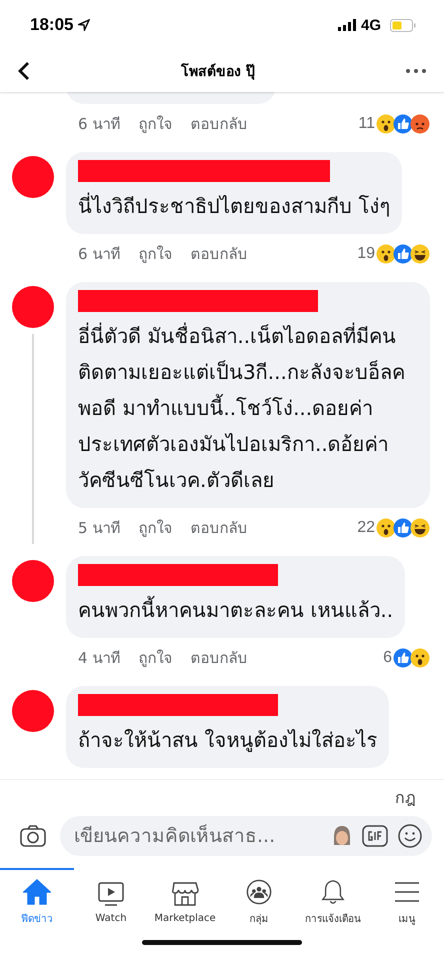 The width and height of the screenshot is (444, 960). What do you see at coordinates (259, 891) in the screenshot?
I see `groups-icon` at bounding box center [259, 891].